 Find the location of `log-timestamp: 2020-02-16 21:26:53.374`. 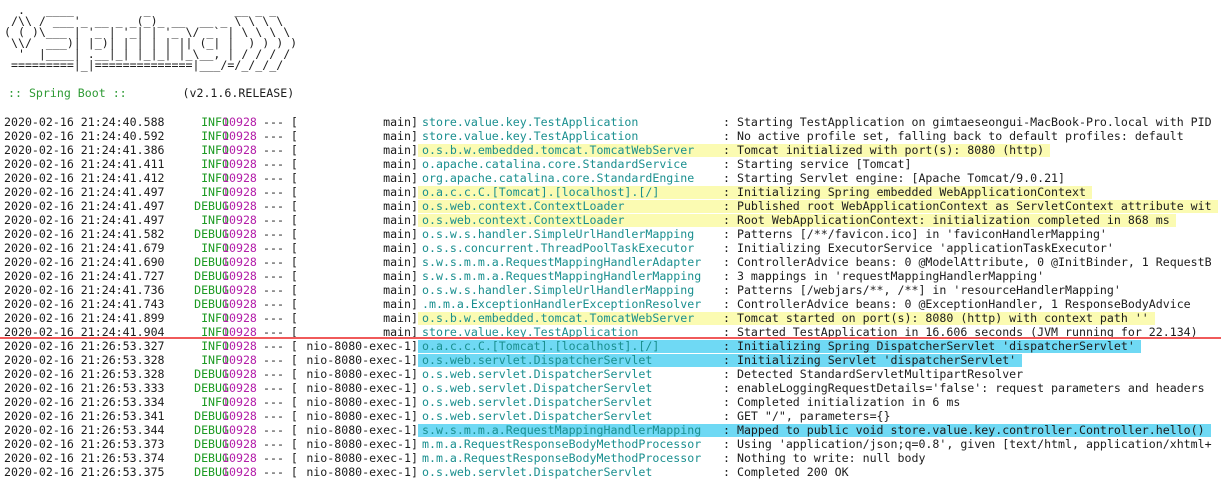

log-timestamp: 2020-02-16 21:26:53.374 is located at coordinates (84, 458).